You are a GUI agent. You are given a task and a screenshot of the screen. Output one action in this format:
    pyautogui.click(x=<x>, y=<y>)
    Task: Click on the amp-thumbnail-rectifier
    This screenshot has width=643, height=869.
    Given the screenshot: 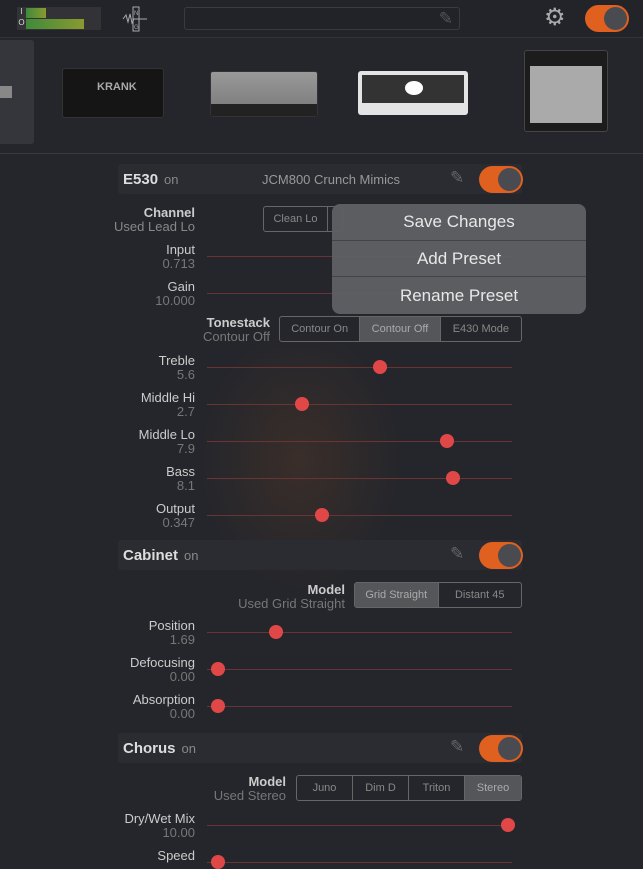 What is the action you would take?
    pyautogui.click(x=264, y=94)
    